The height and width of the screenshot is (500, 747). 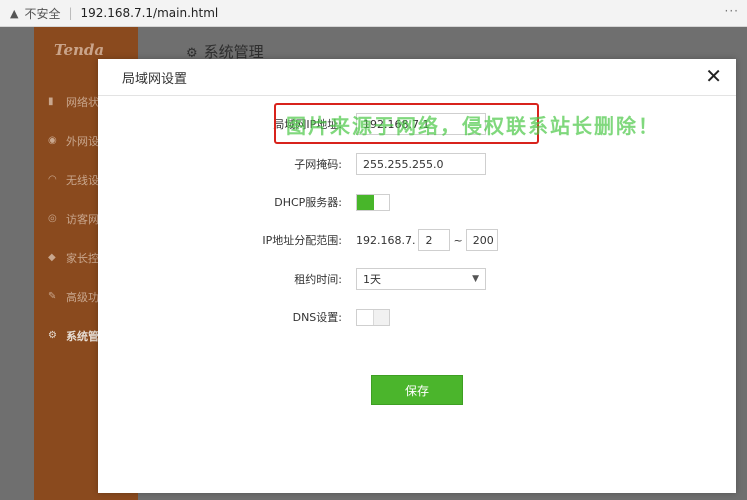 What do you see at coordinates (475, 279) in the screenshot?
I see `chevron-down-icon: ▼` at bounding box center [475, 279].